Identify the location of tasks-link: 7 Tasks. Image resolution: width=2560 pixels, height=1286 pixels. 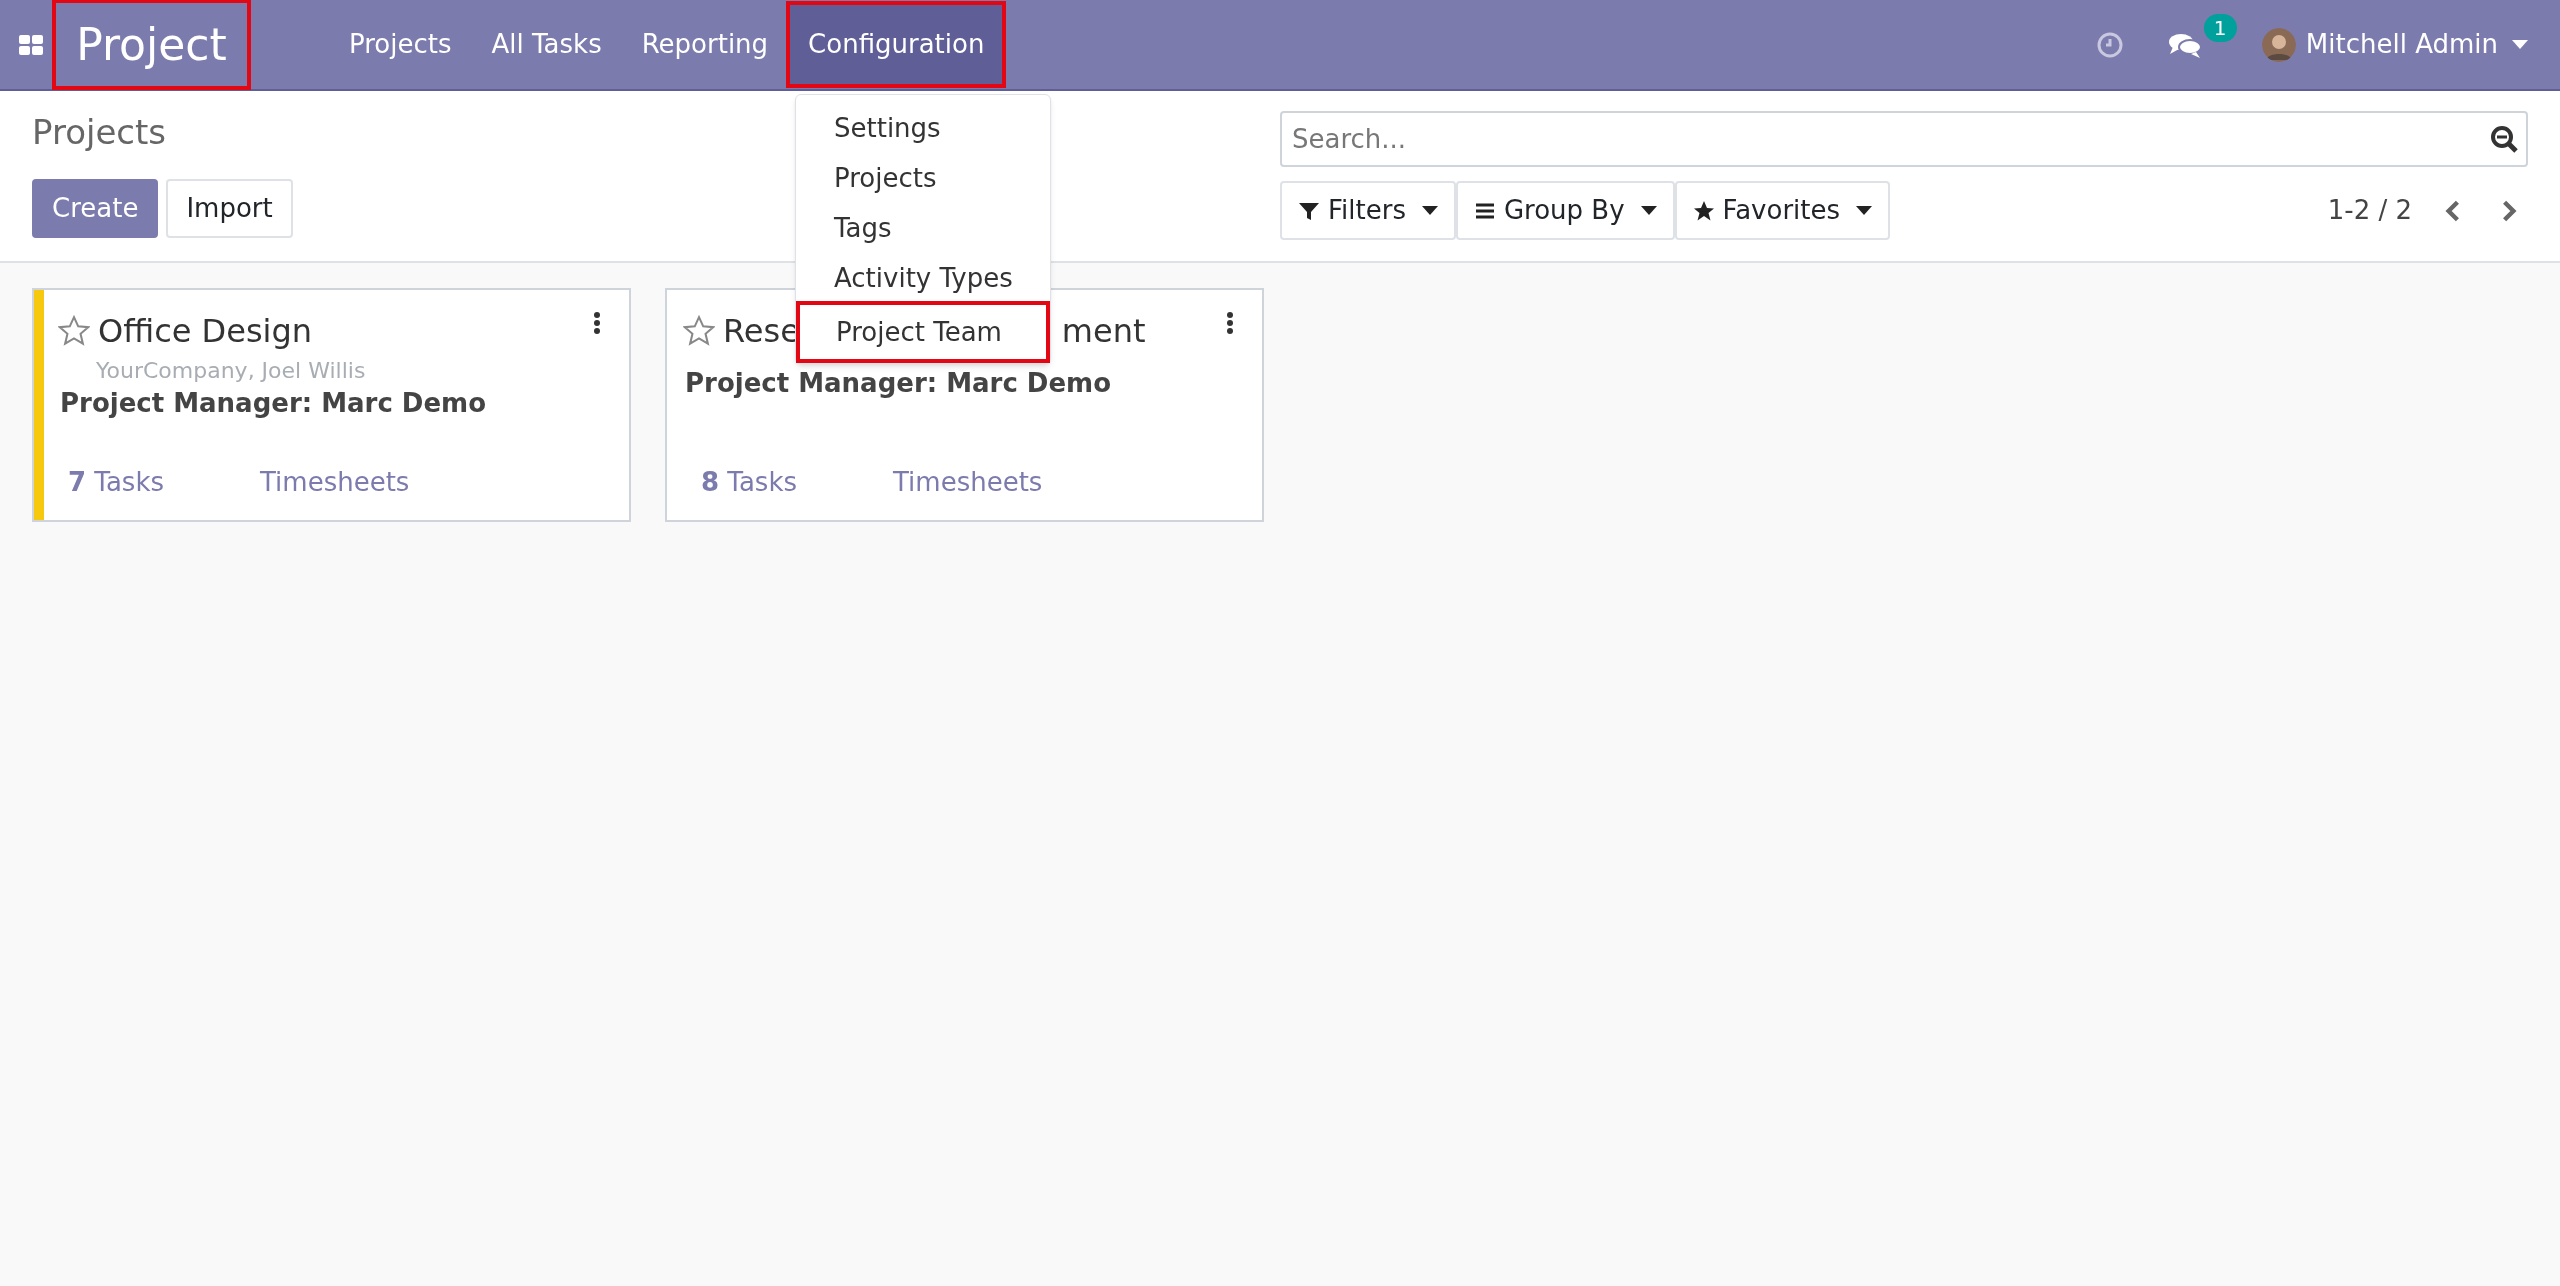
(116, 482).